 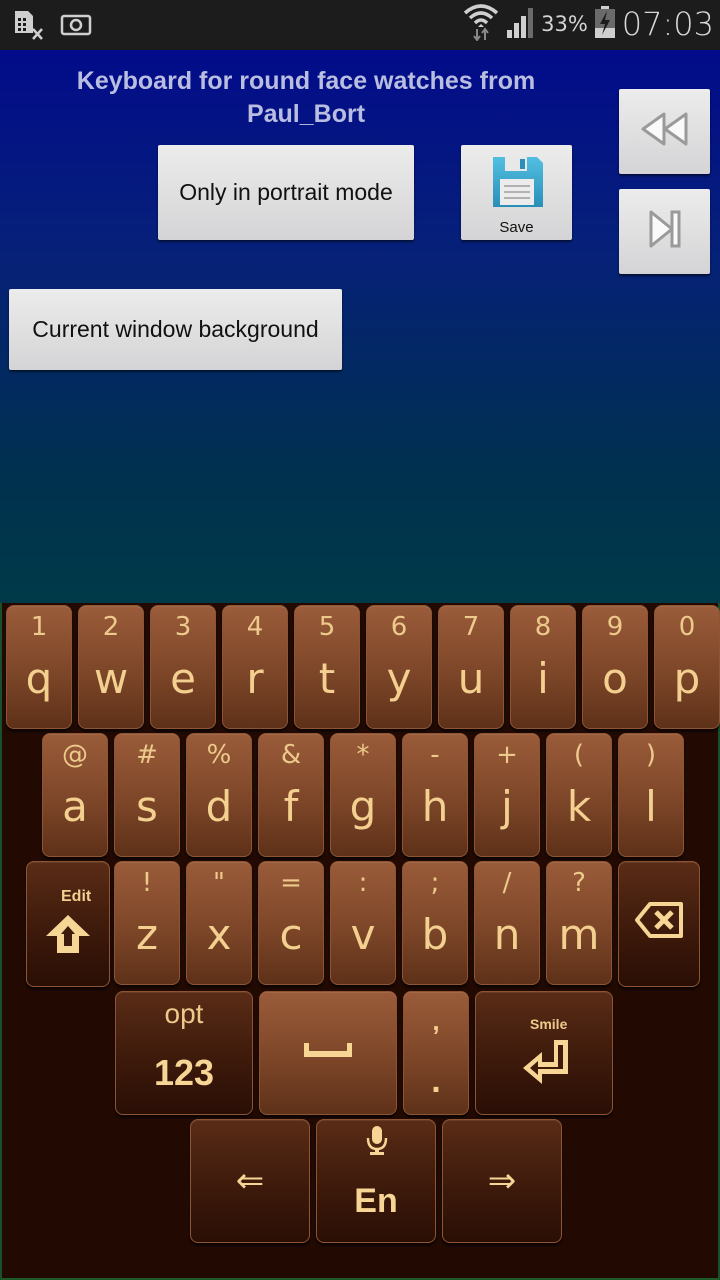 What do you see at coordinates (360, 25) in the screenshot?
I see `status-bar: 33% 07:03` at bounding box center [360, 25].